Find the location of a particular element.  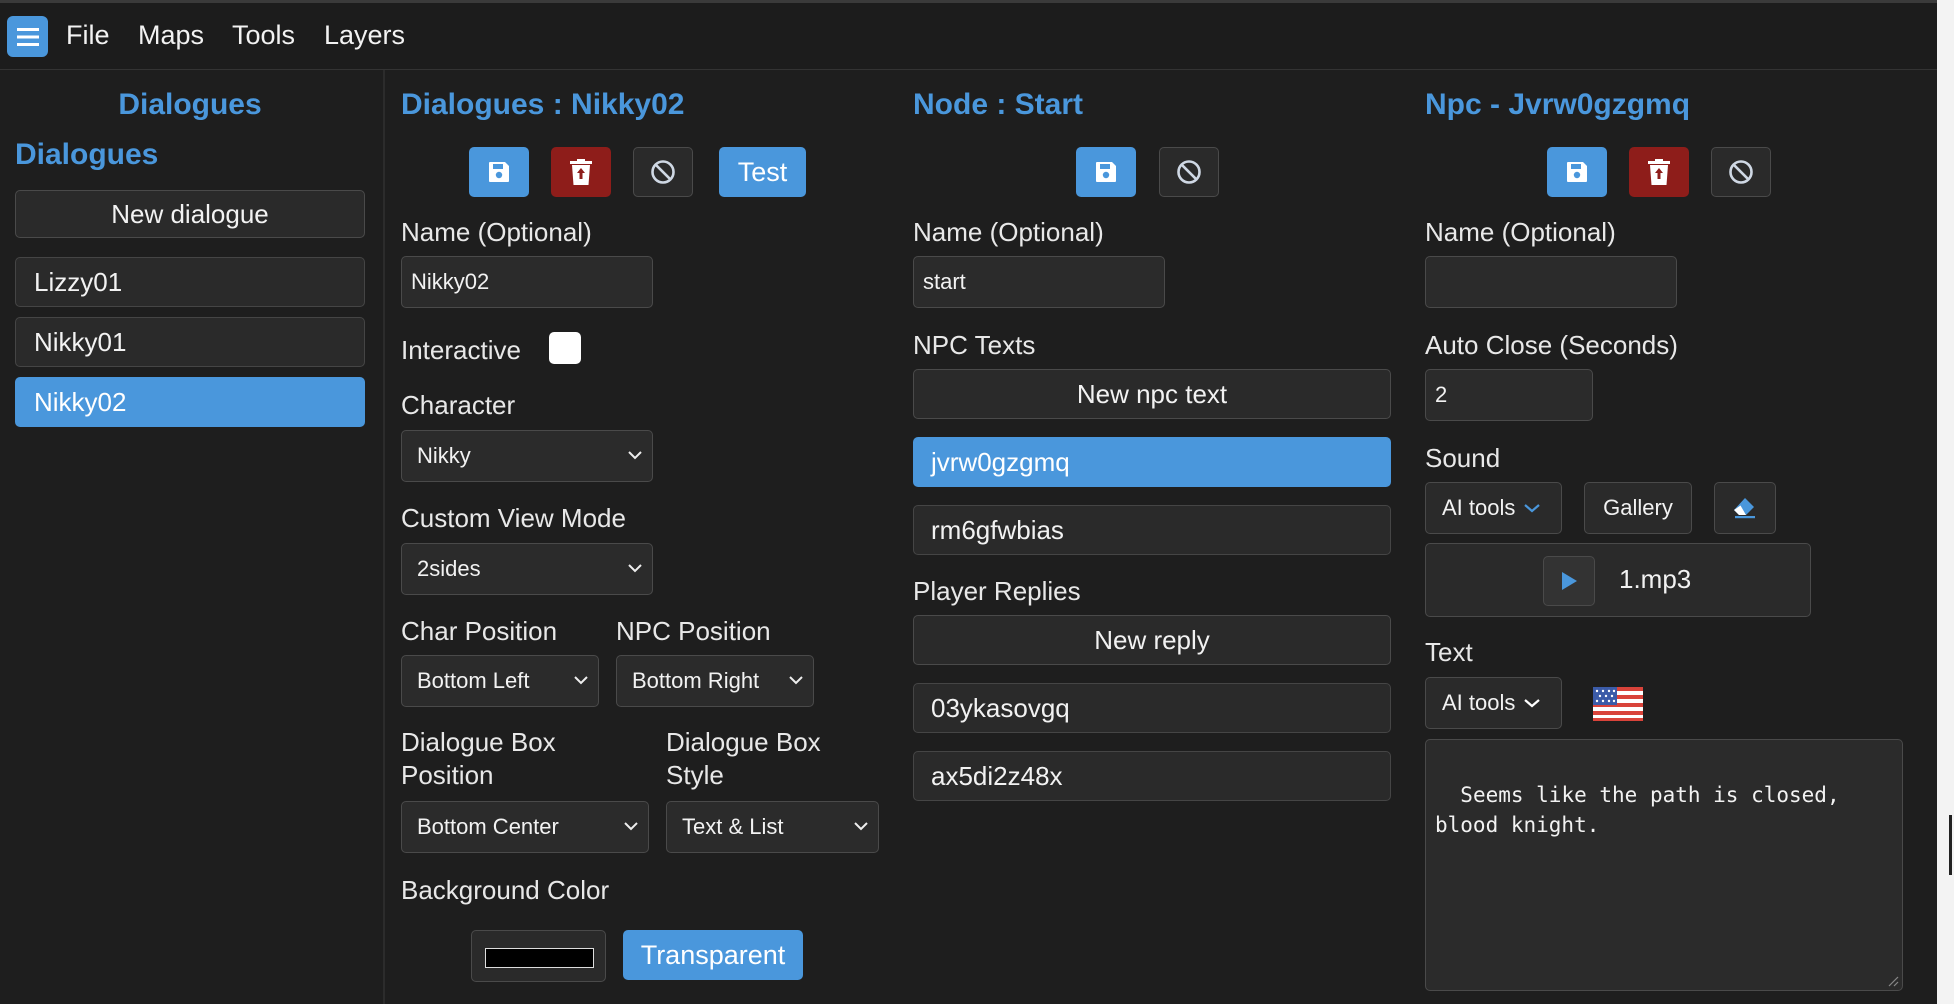

bg-color-swatch is located at coordinates (539, 958).